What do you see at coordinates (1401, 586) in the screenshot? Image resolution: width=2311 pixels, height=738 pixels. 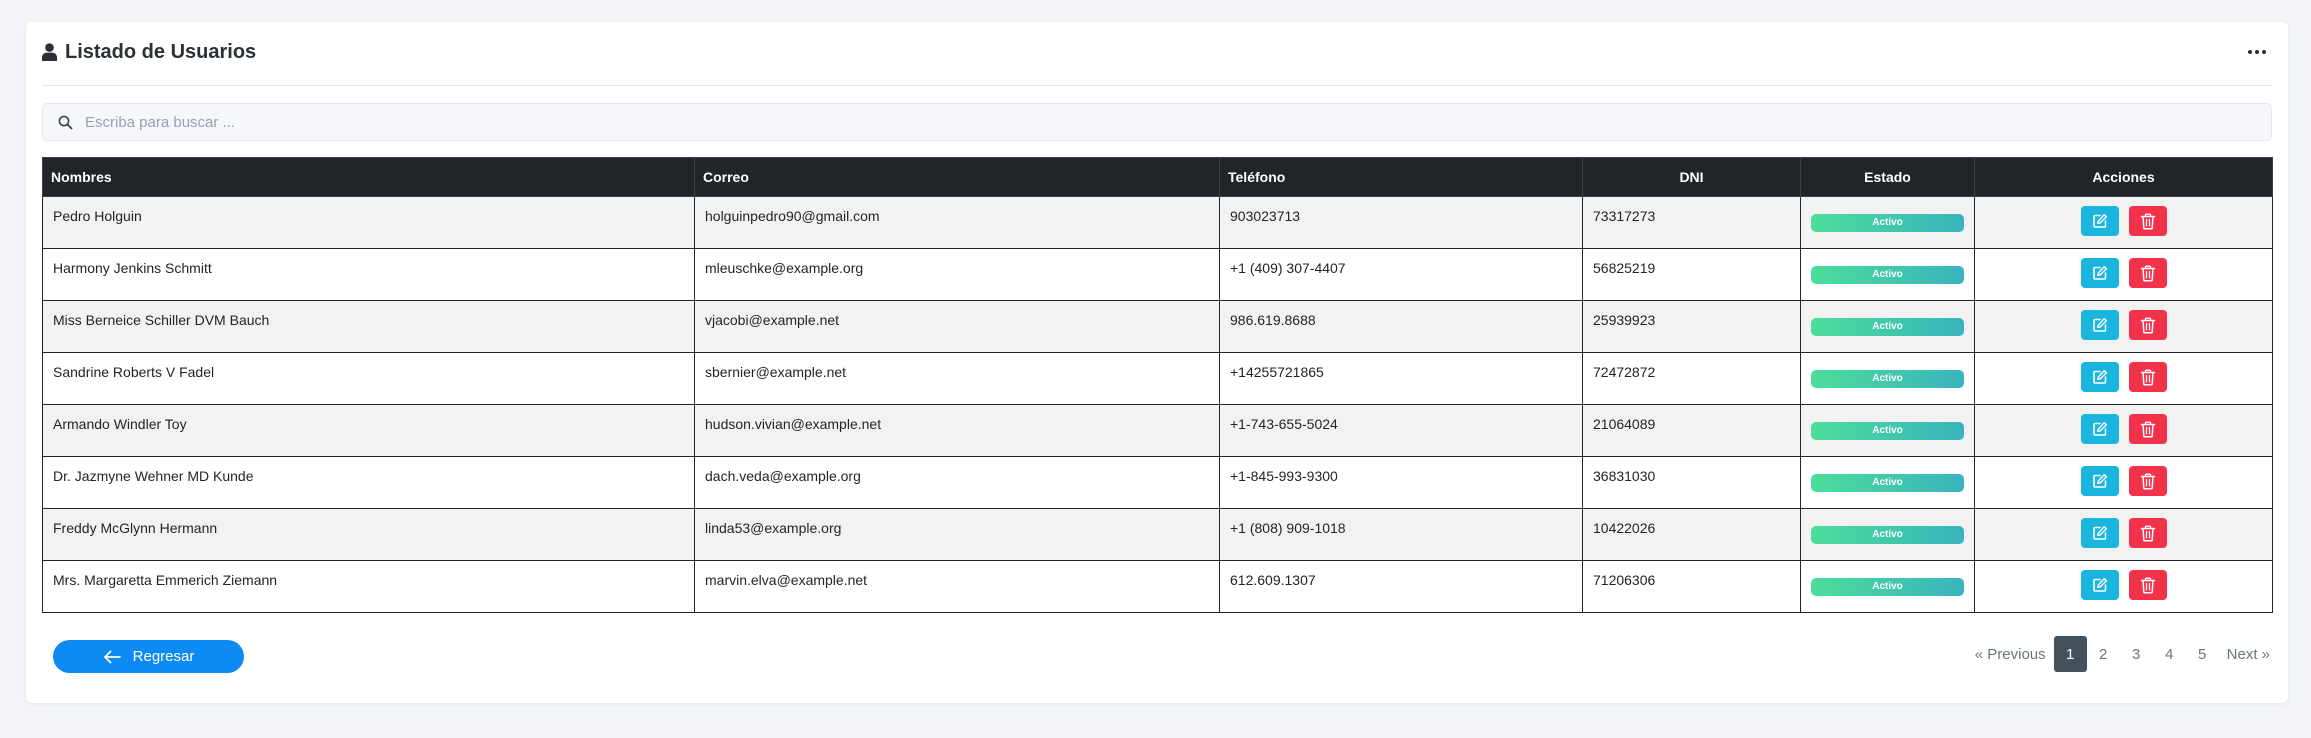 I see `cell-telefono: 612.609.1307` at bounding box center [1401, 586].